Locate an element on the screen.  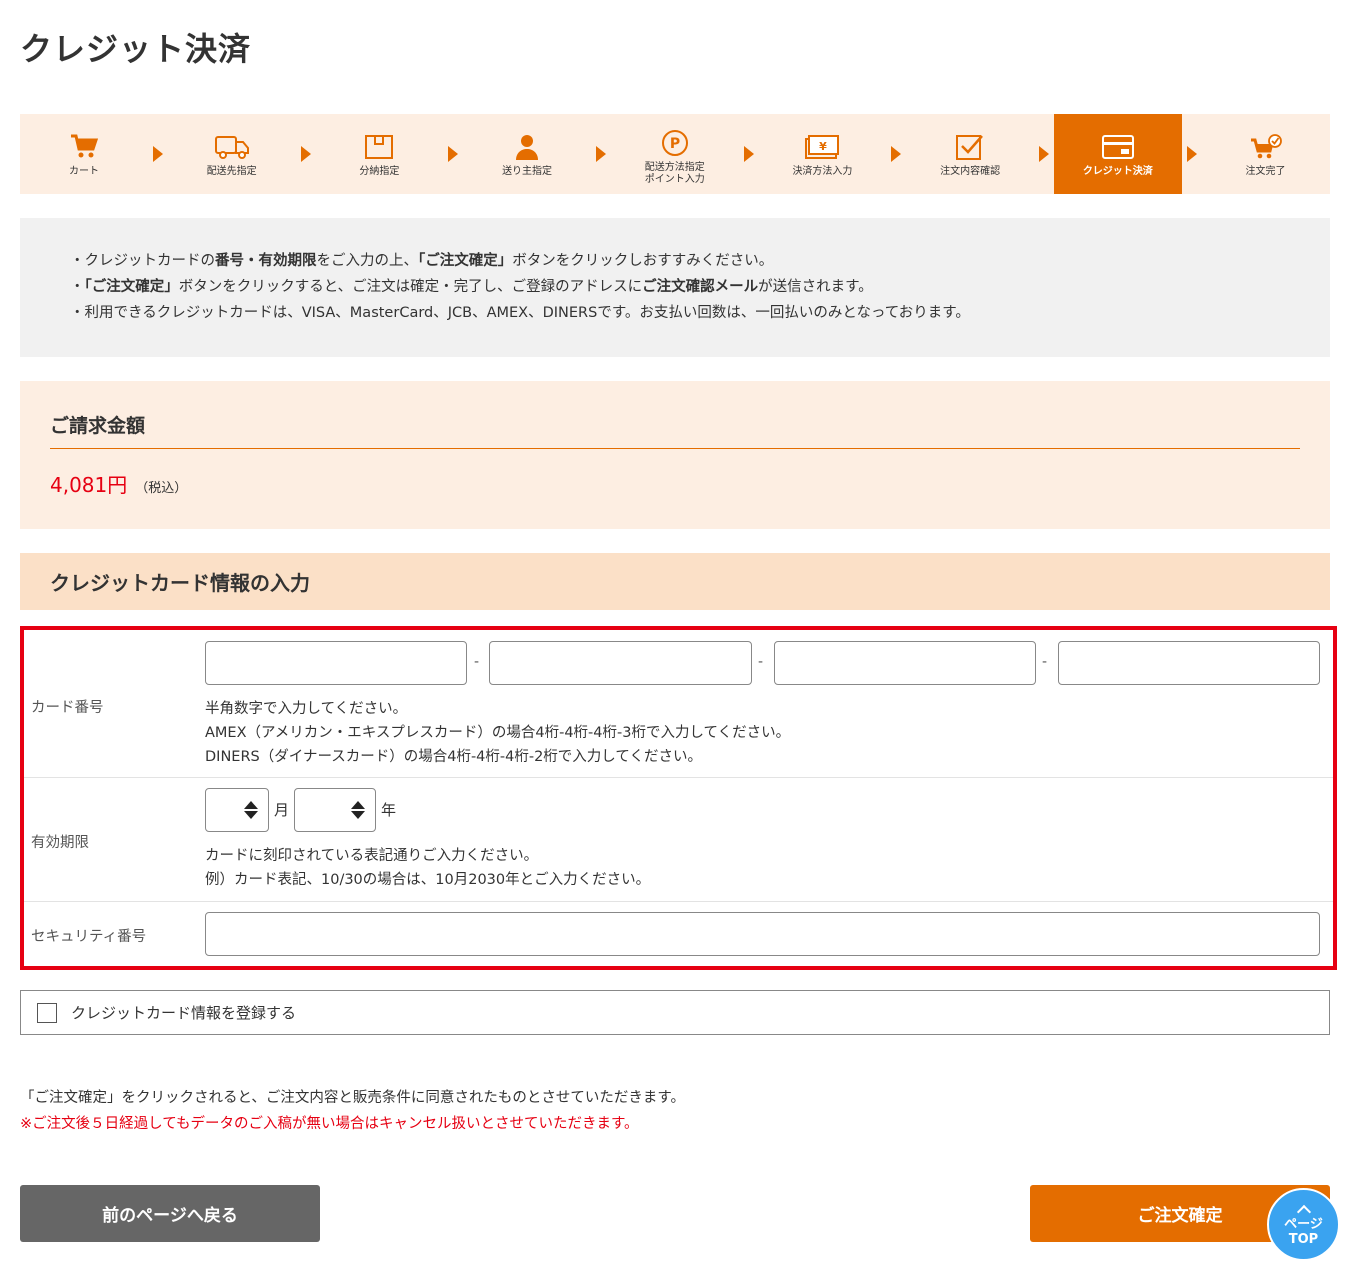
step-credit-payment: クレジット決済 is located at coordinates (1117, 154).